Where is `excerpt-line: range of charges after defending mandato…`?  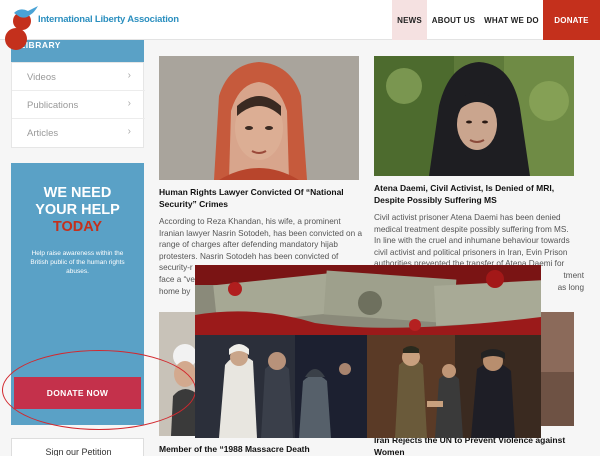 excerpt-line: range of charges after defending mandato… is located at coordinates (248, 245).